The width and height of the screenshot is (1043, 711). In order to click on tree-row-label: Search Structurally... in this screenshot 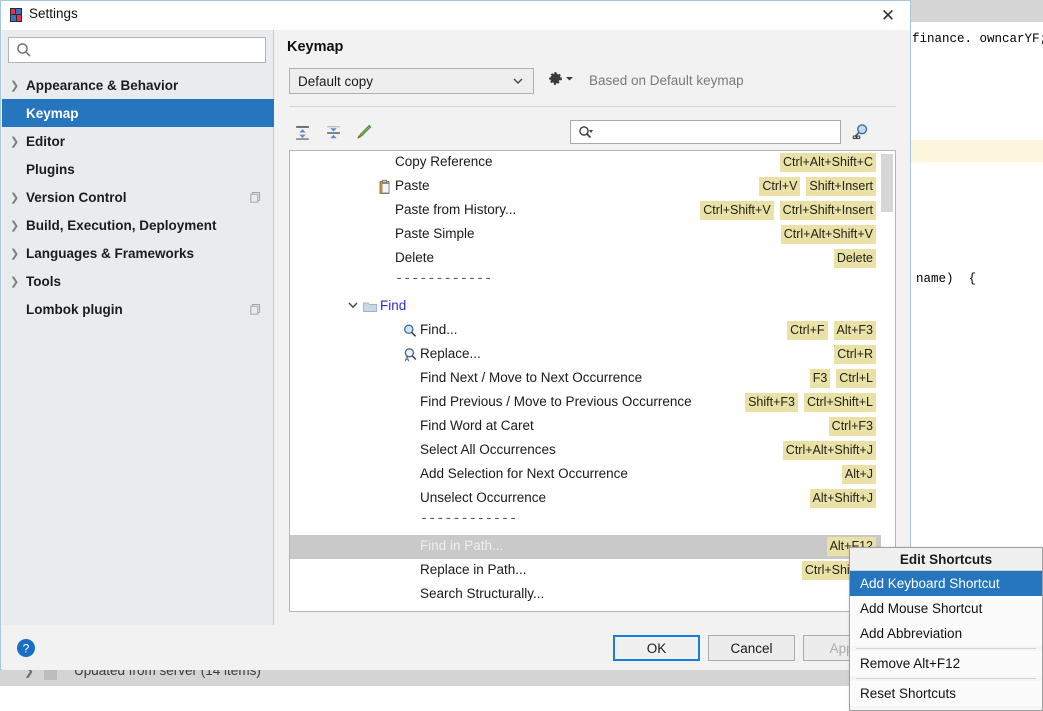, I will do `click(482, 593)`.